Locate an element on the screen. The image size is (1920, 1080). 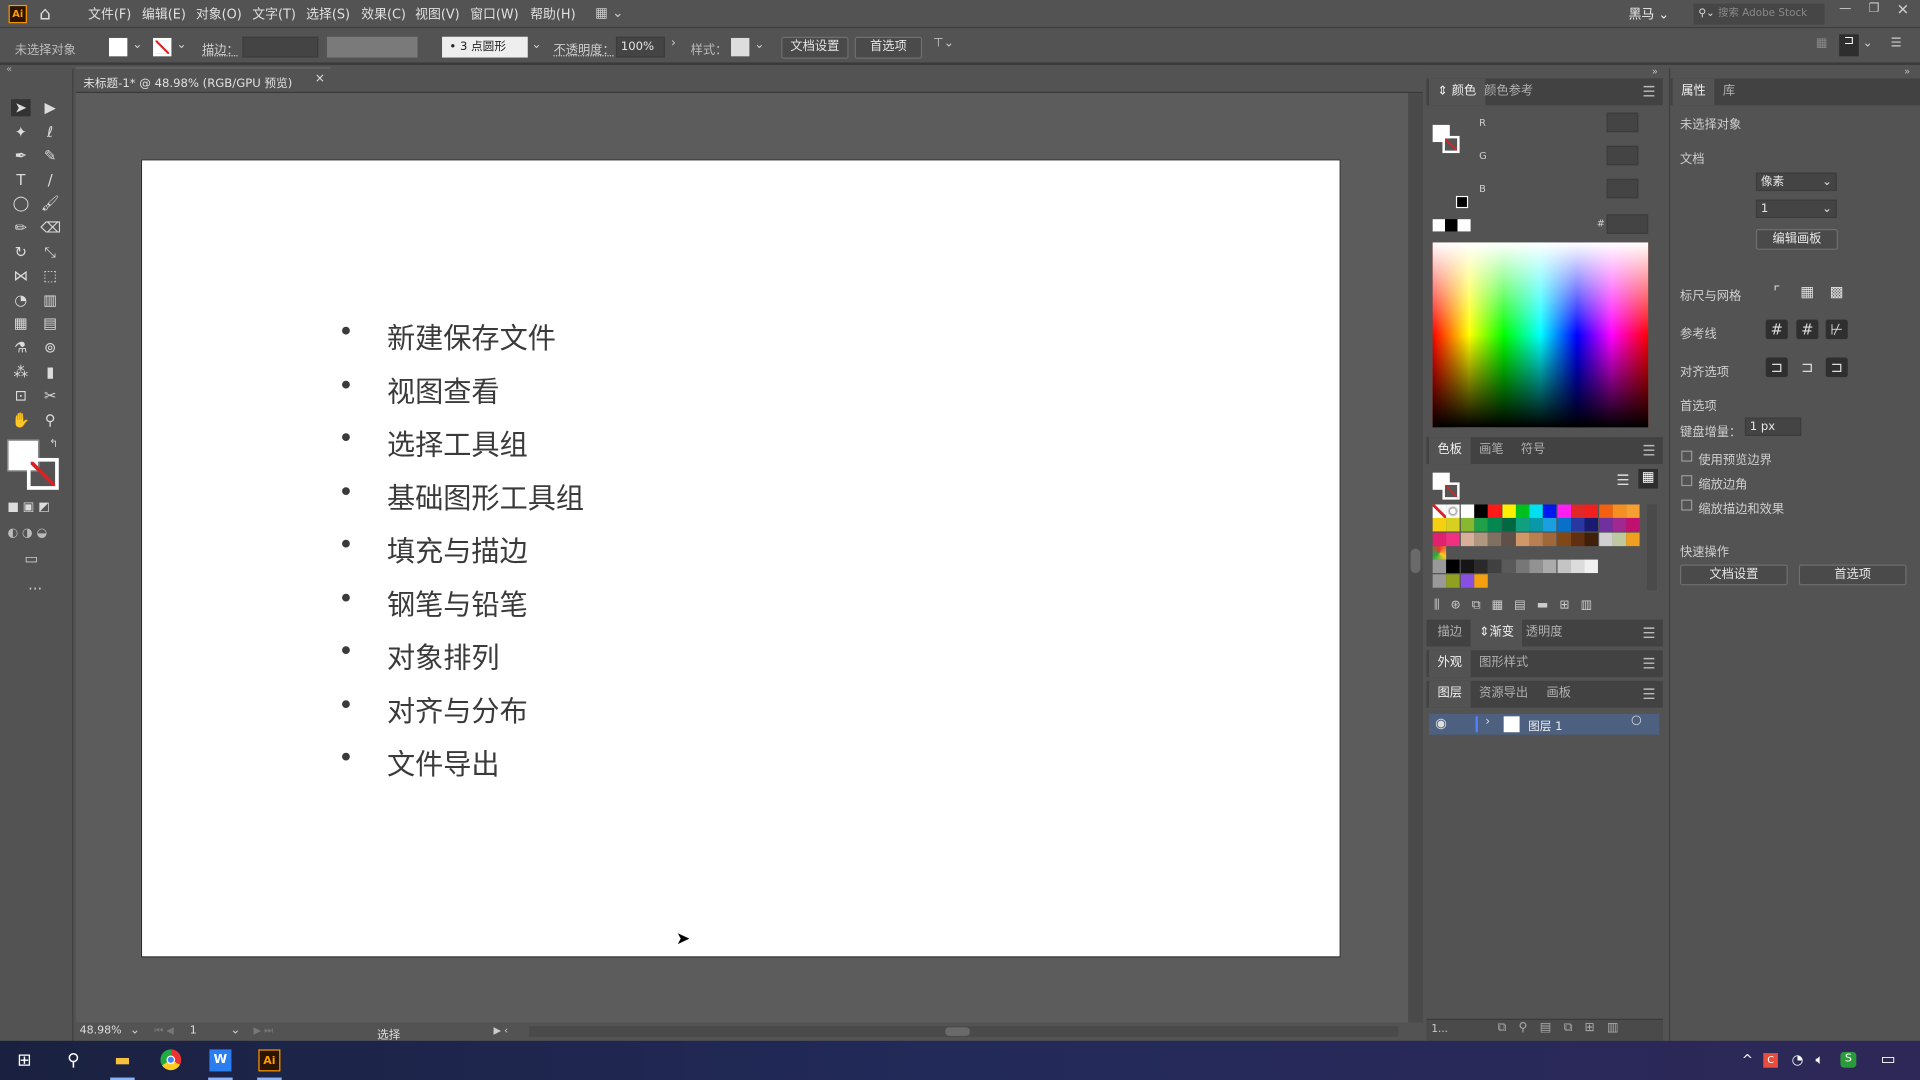
paintbrush-icon: 🖌︎ is located at coordinates (50, 203).